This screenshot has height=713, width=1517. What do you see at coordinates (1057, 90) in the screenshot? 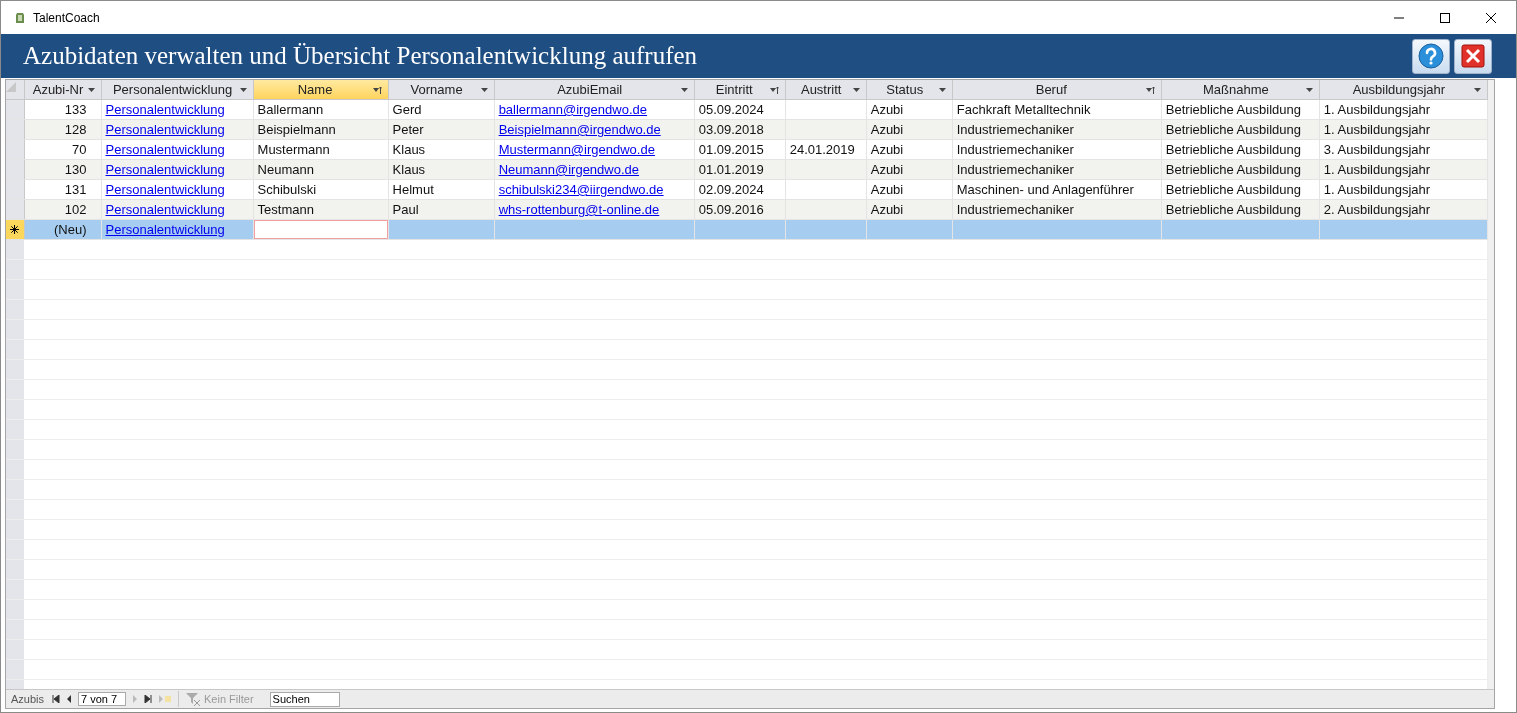
I see `column-header: Beruf` at bounding box center [1057, 90].